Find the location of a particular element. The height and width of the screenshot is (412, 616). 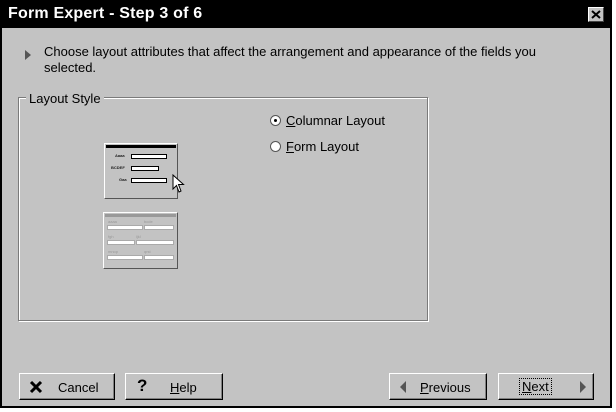

columnar-layout-preview: Aaaa BCDEF Gaa is located at coordinates (141, 171).